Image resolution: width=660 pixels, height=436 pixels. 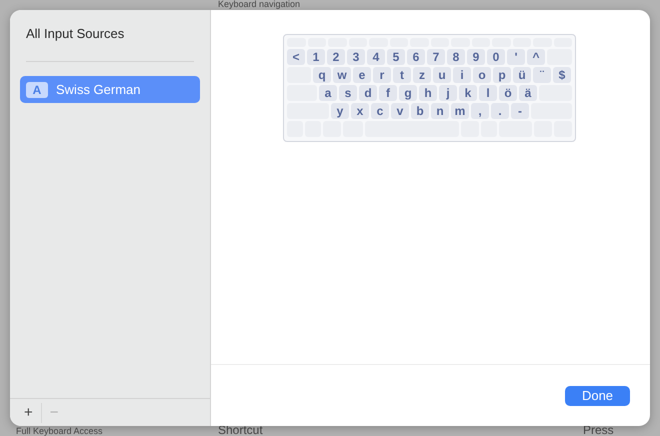 I want to click on keyboard-key: u, so click(x=442, y=75).